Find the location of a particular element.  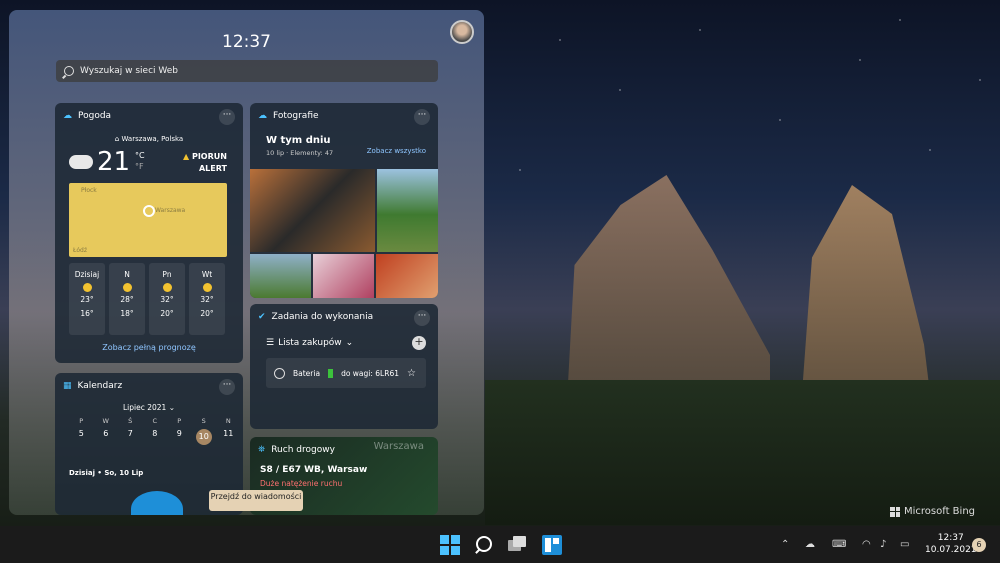

taskbar: ⌃ ☁ ⌨ ◠ ♪ ▭ 12:37 10.07.2021 6 is located at coordinates (500, 544).